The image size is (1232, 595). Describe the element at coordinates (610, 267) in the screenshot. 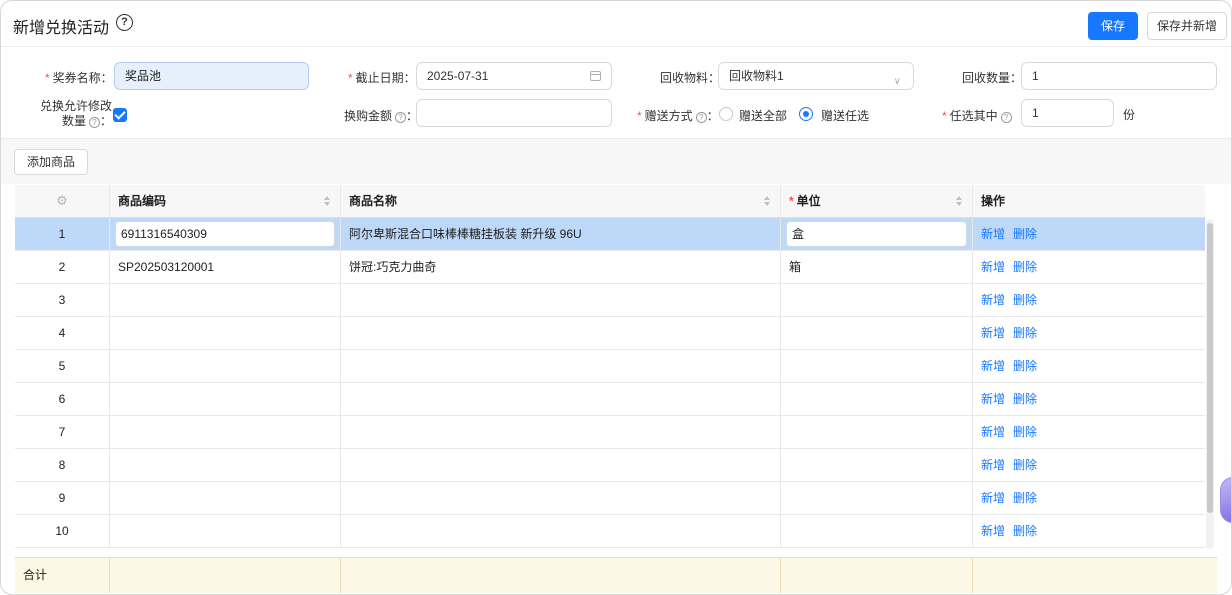

I see `table-row: 2 SP202503120001 饼冠:巧克力曲奇箱新增 删除` at that location.